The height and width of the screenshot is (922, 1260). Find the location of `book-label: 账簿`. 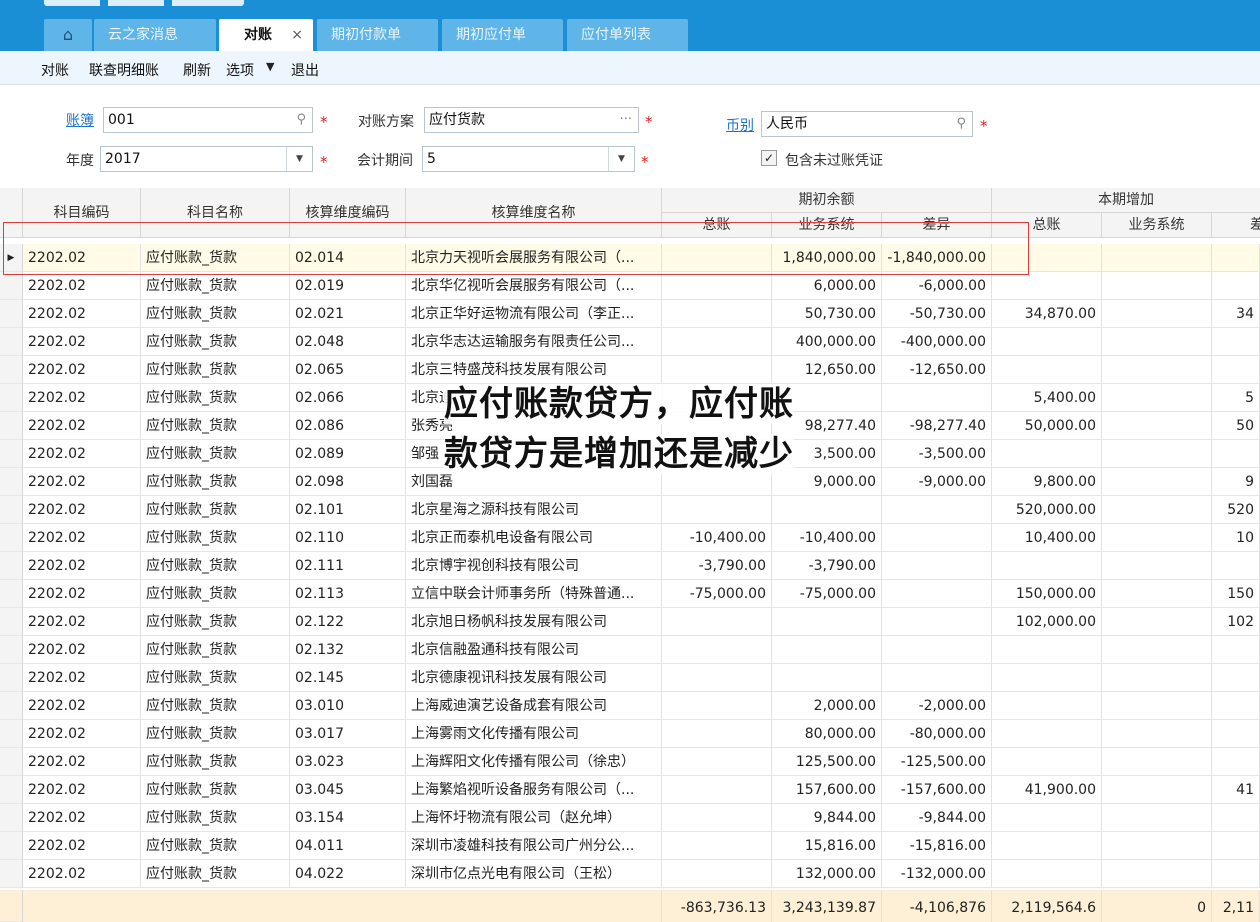

book-label: 账簿 is located at coordinates (80, 120).